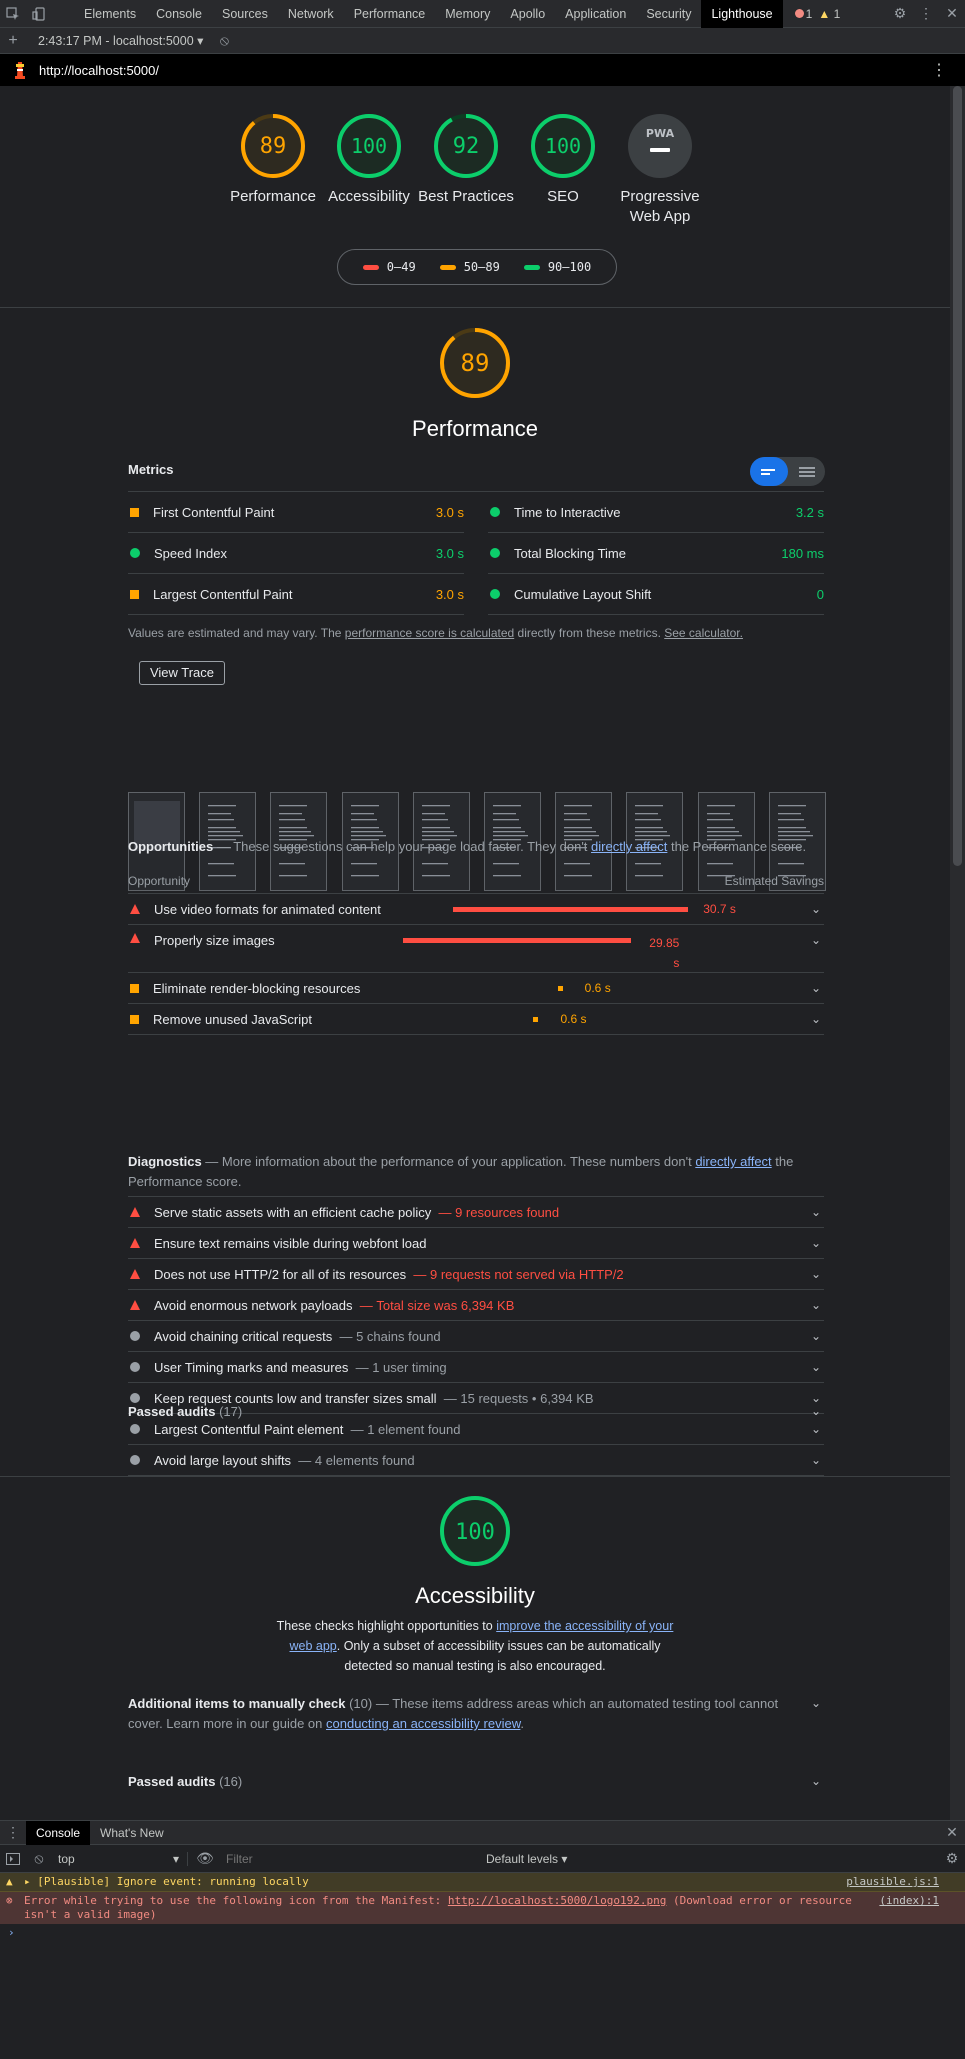 The width and height of the screenshot is (965, 2059). I want to click on tab-elements: Elements, so click(110, 14).